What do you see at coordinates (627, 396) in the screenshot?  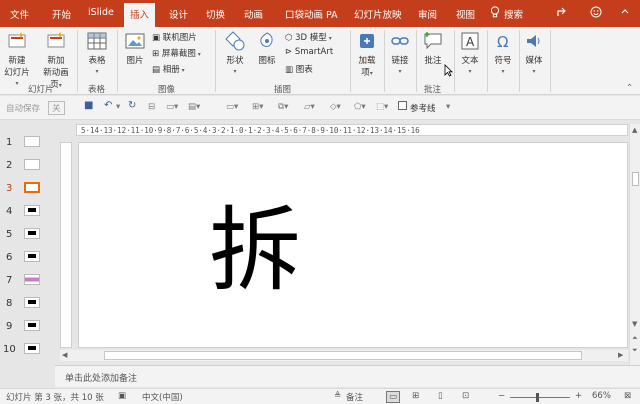 I see `fit-slide-icon: ⊠` at bounding box center [627, 396].